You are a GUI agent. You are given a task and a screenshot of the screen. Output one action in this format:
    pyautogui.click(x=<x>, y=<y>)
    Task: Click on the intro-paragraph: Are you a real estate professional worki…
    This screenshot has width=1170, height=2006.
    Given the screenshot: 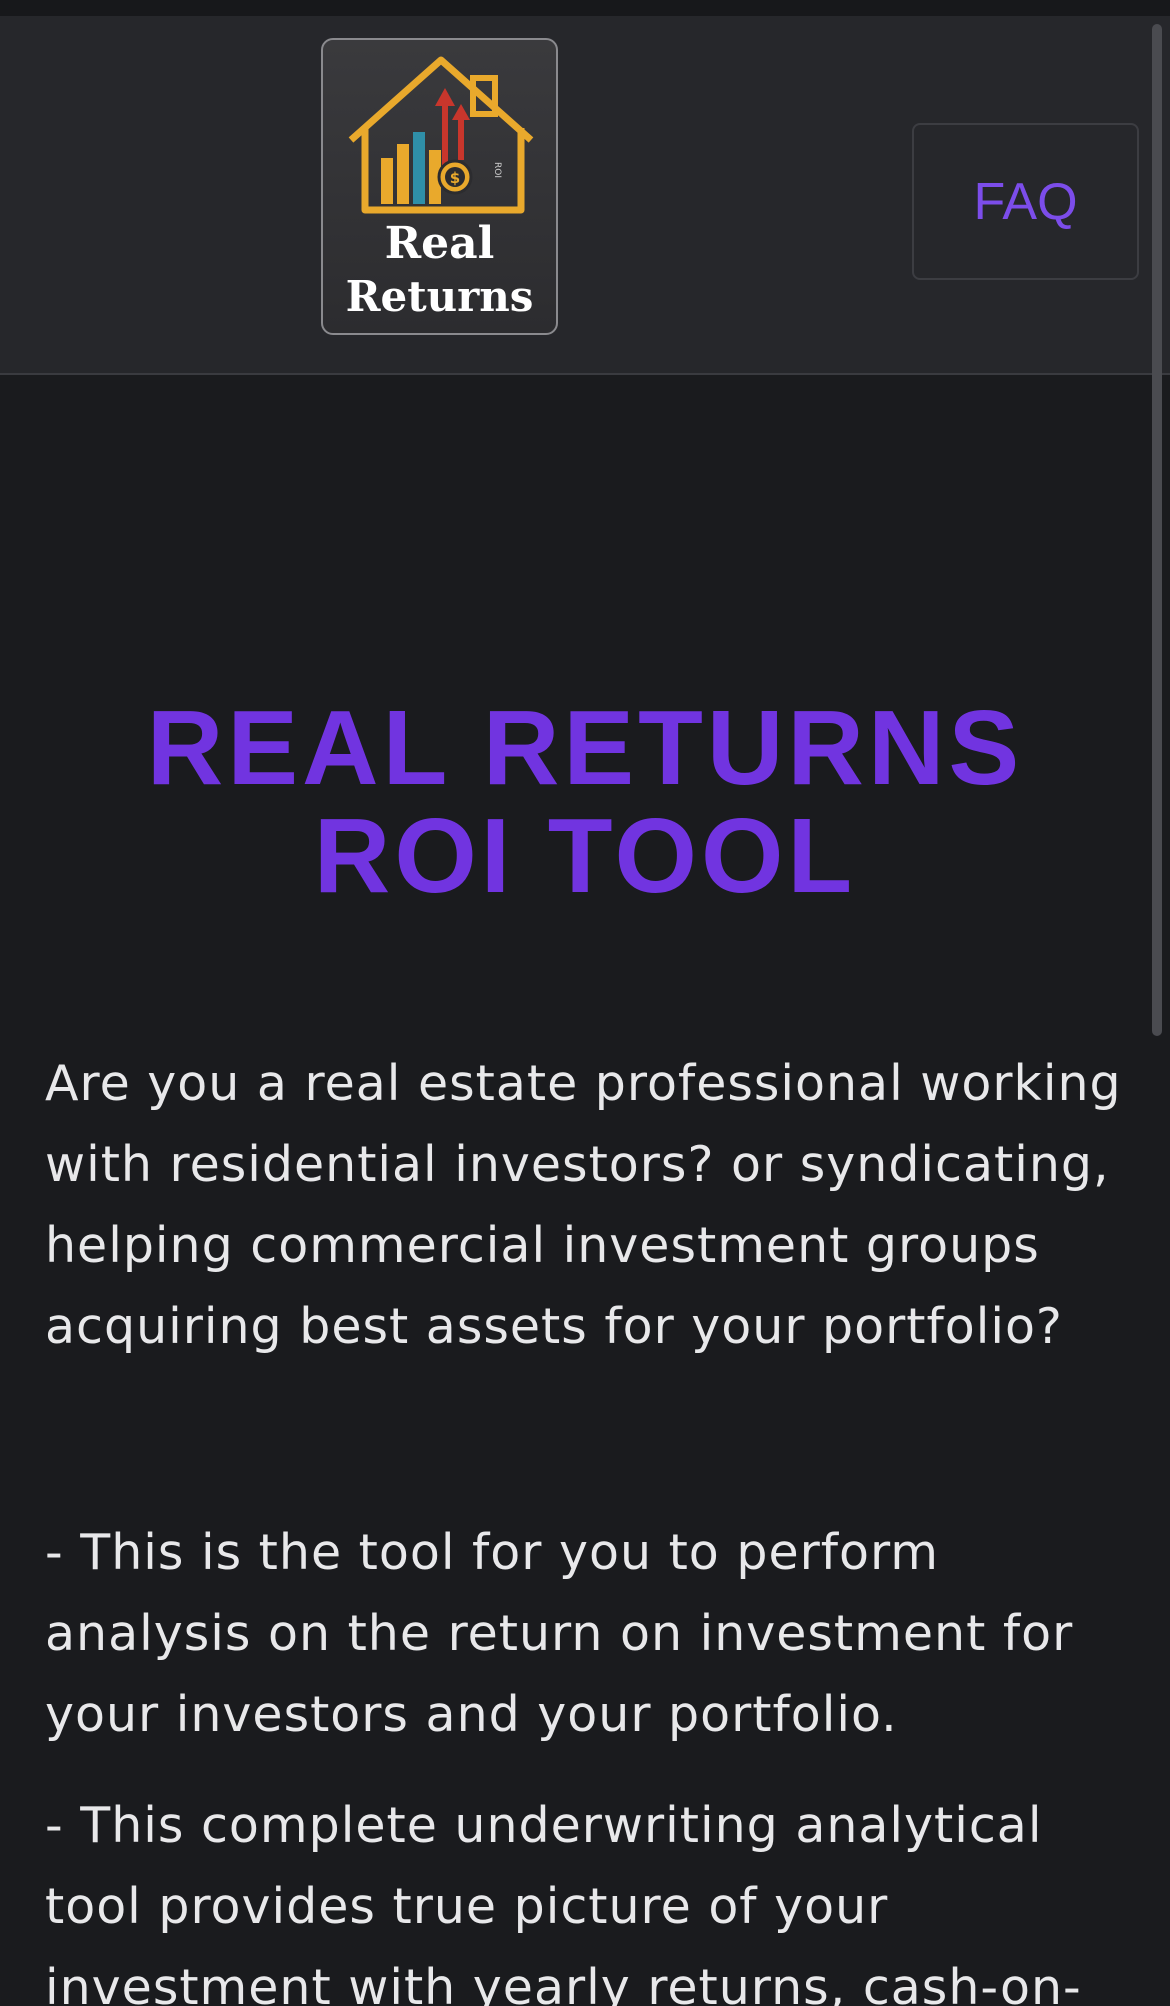 What is the action you would take?
    pyautogui.click(x=583, y=1205)
    